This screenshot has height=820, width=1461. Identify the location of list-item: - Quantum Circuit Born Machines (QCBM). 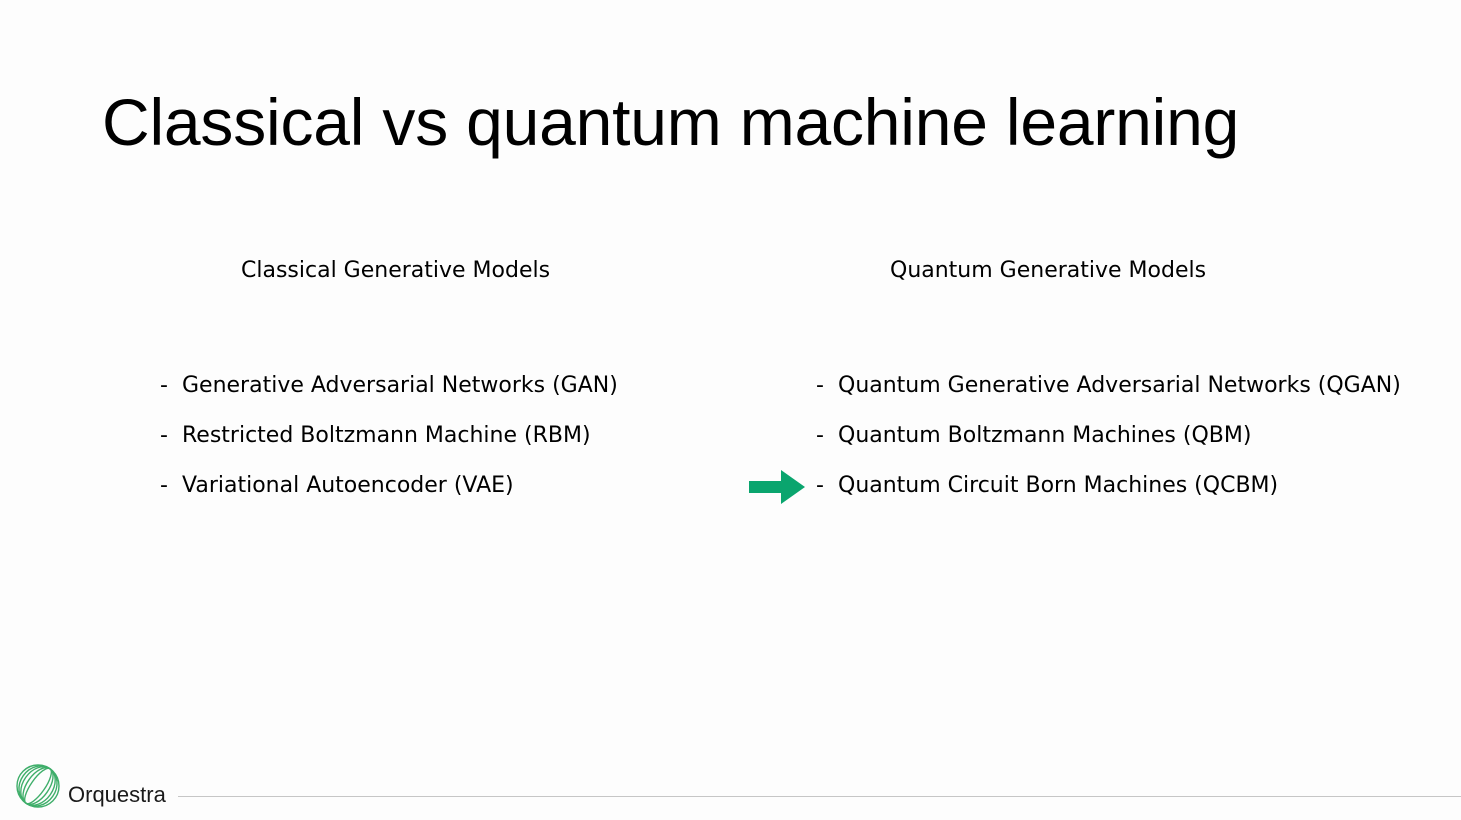
(1108, 495).